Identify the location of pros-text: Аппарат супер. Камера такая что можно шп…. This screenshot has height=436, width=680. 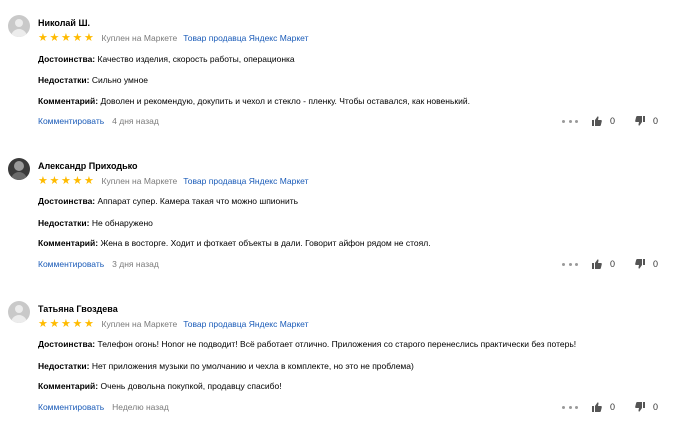
(198, 201).